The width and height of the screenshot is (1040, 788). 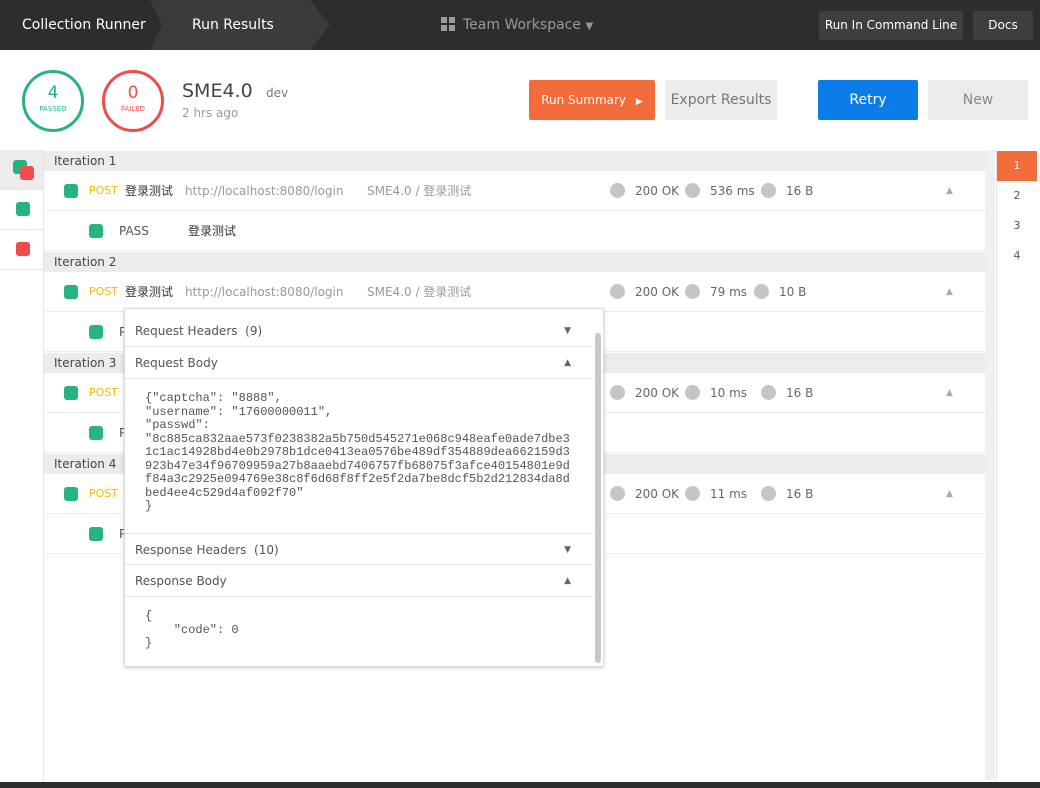 I want to click on request-headers-label: Request Headers, so click(x=186, y=331).